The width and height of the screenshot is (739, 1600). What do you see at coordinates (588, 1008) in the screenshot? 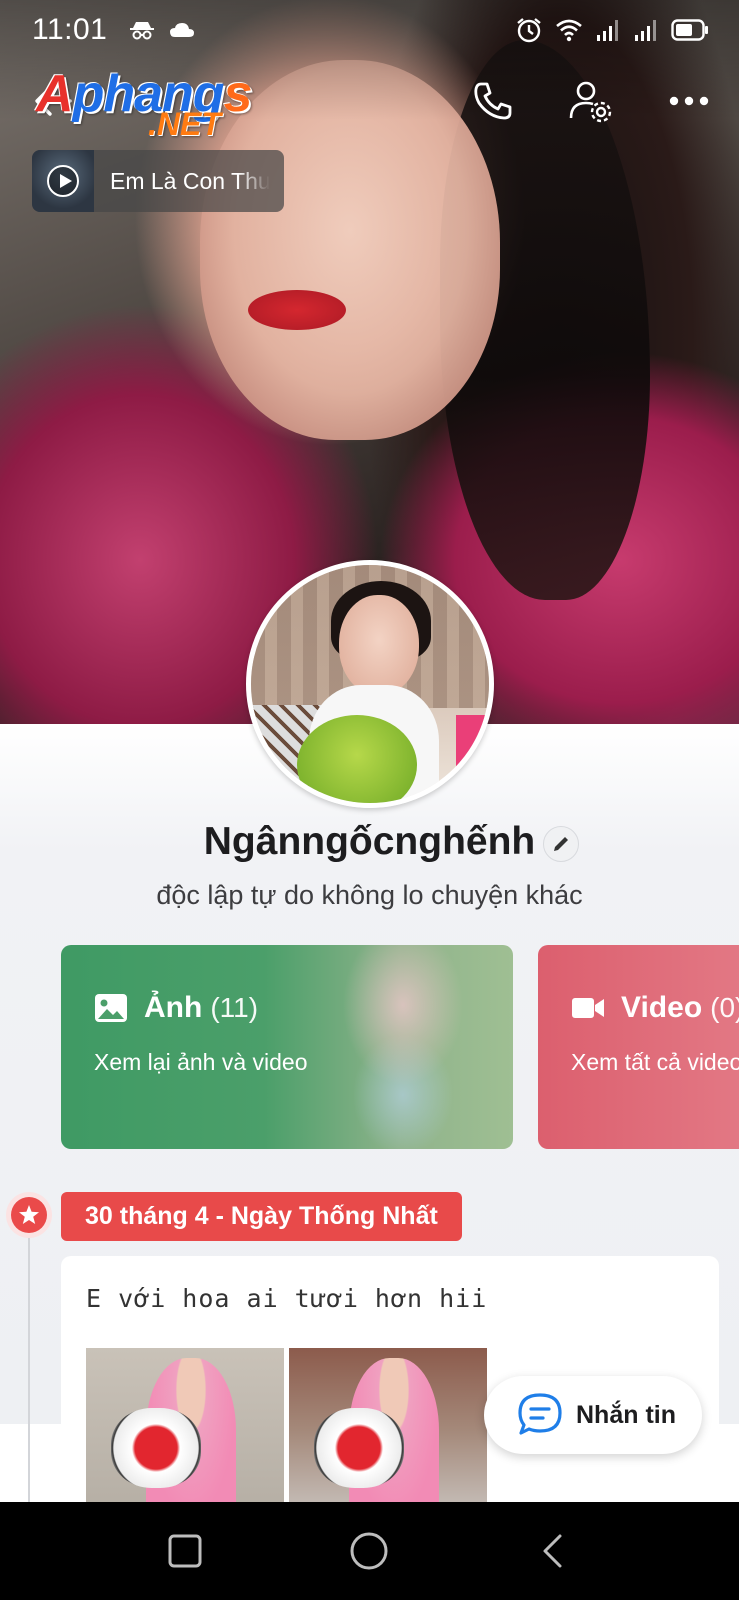
I see `video-camera-icon` at bounding box center [588, 1008].